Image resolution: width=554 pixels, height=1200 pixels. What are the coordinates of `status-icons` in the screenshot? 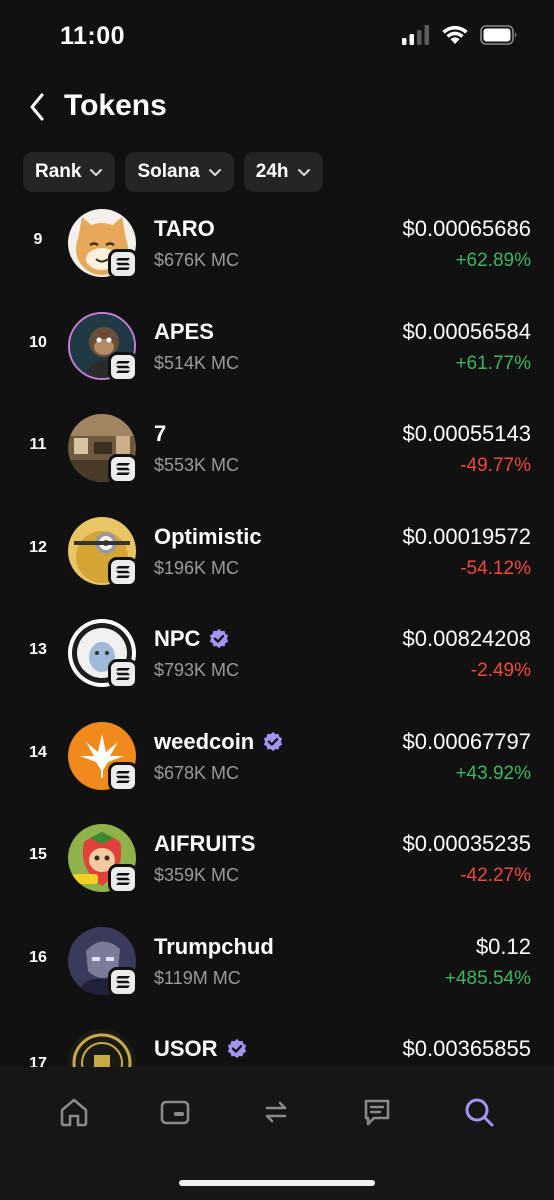 It's located at (460, 35).